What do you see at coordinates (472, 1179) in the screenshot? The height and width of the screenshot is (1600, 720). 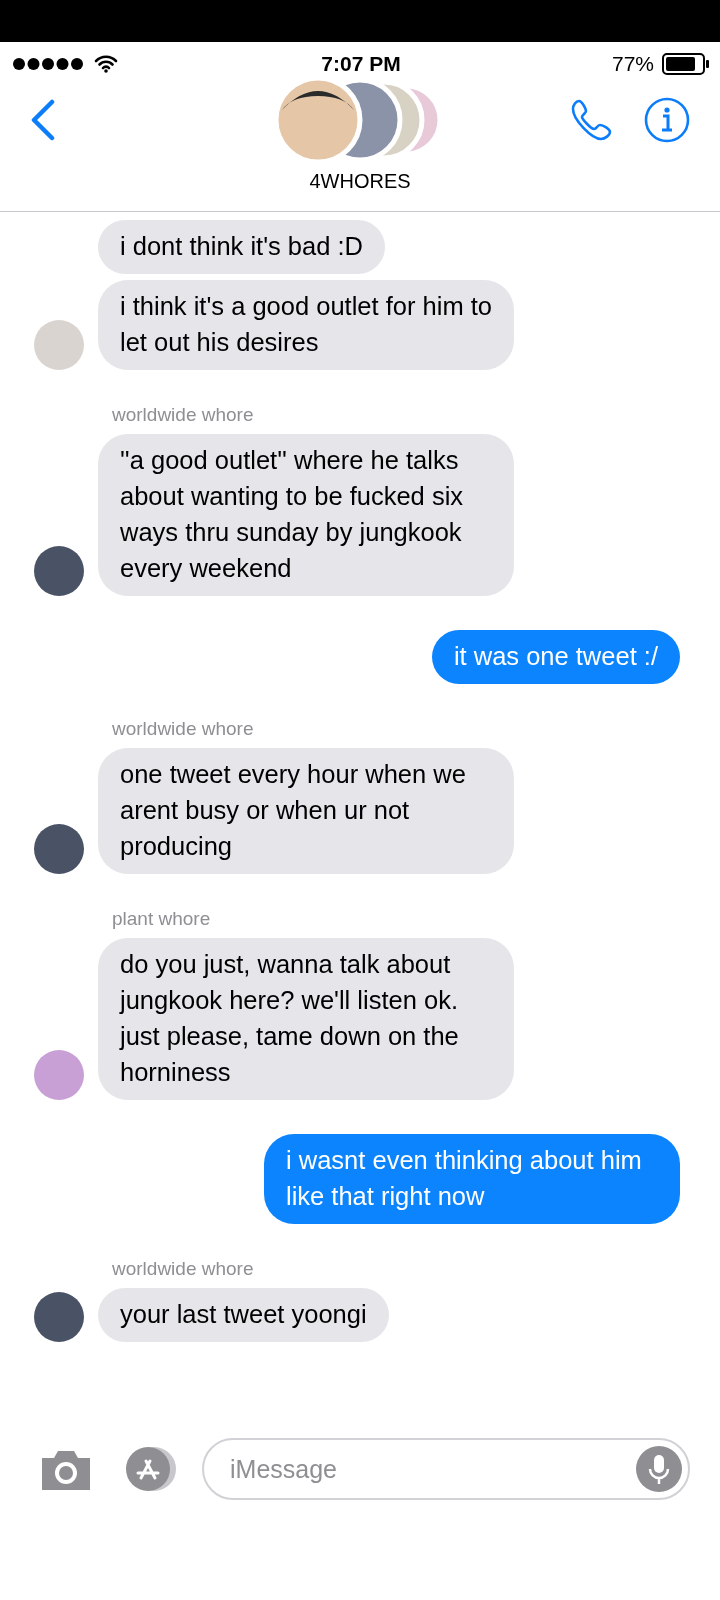 I see `message-bubble: i wasnt even thinking about him like that right now` at bounding box center [472, 1179].